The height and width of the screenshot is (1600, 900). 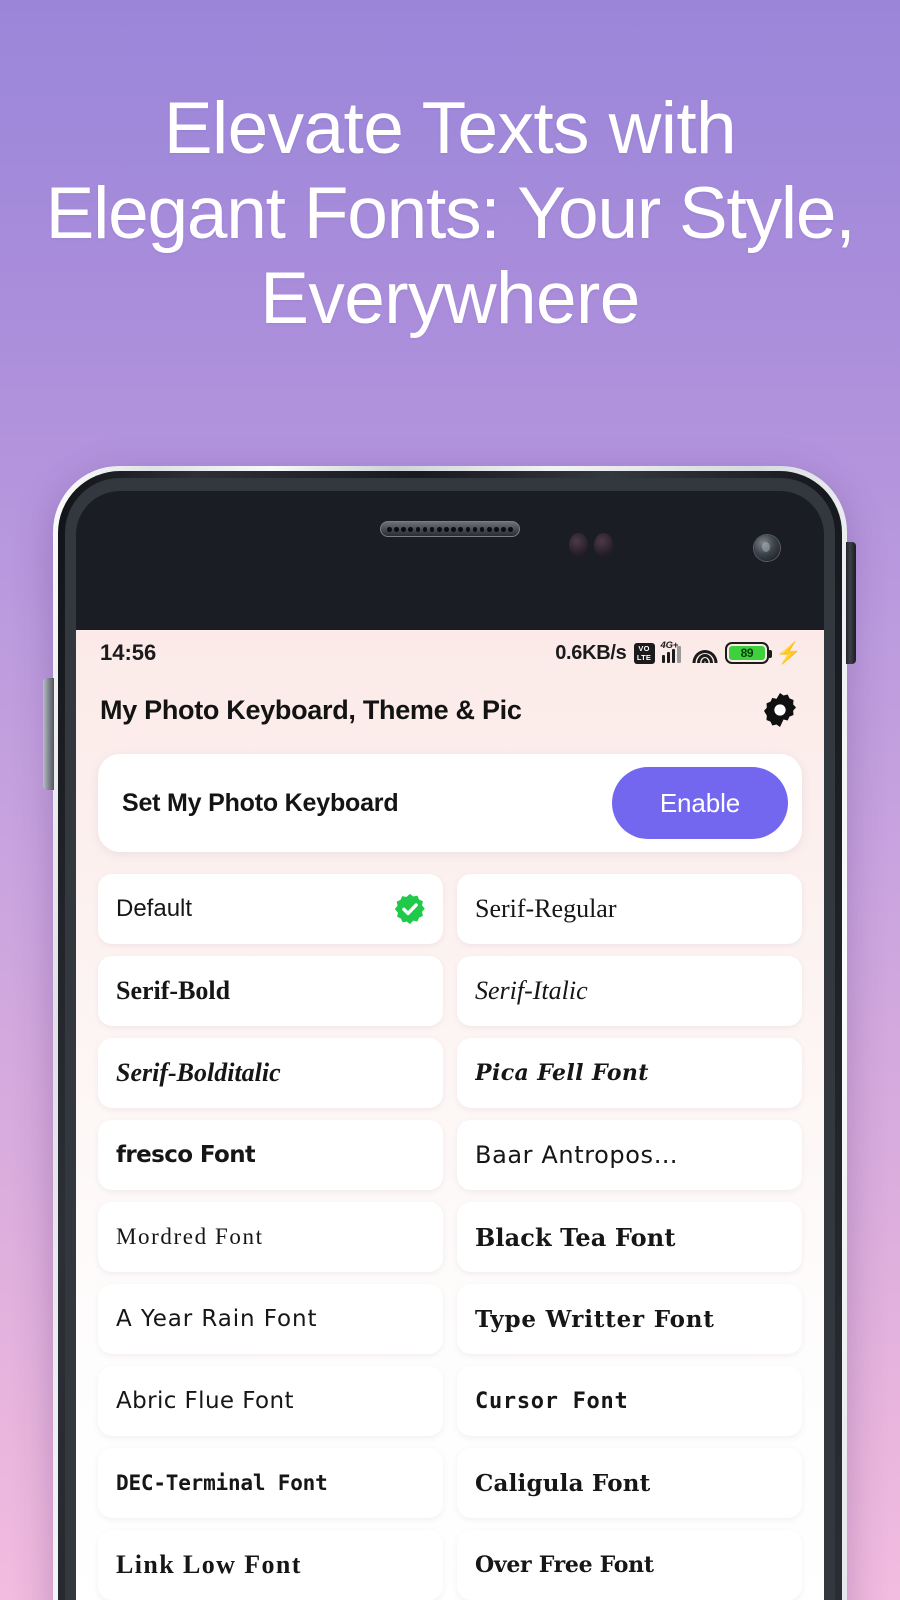 I want to click on font-item-label: Caligula Font, so click(x=563, y=1483).